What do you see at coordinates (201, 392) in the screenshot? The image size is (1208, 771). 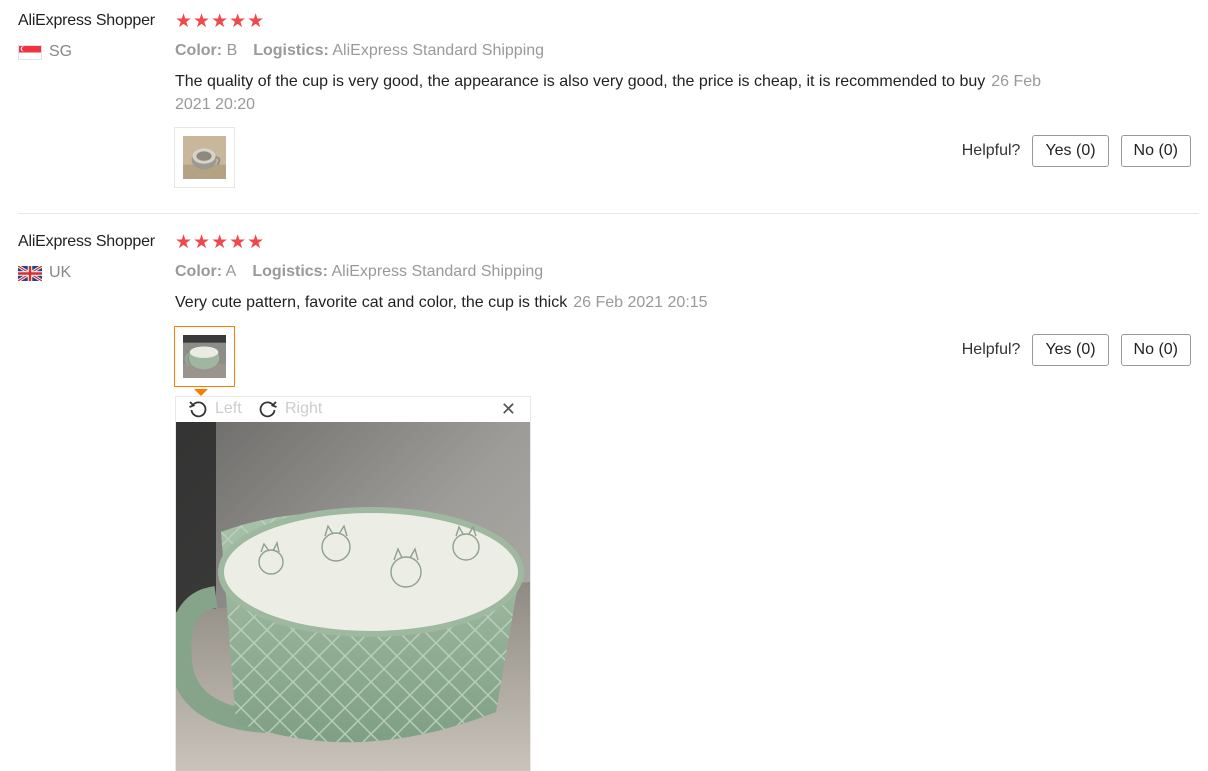 I see `viewer-pointer` at bounding box center [201, 392].